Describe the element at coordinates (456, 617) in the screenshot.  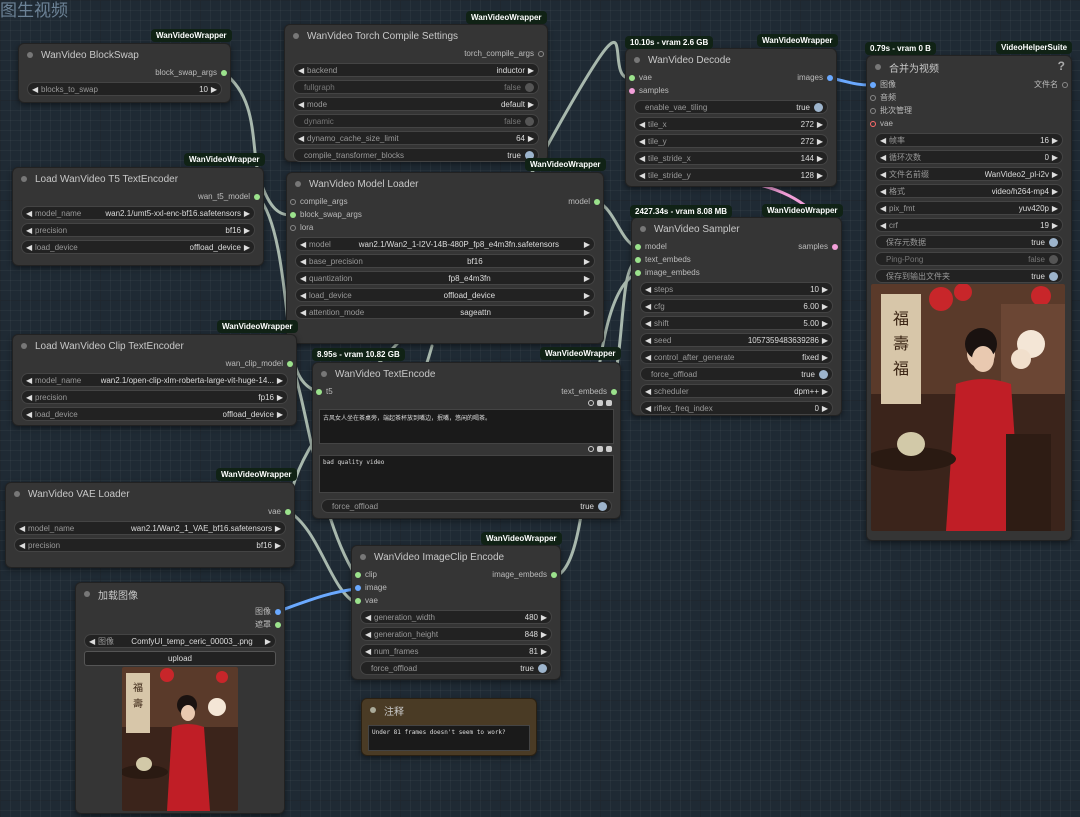
I see `widget-generation-width: ◀ generation_width 480 ▶` at that location.